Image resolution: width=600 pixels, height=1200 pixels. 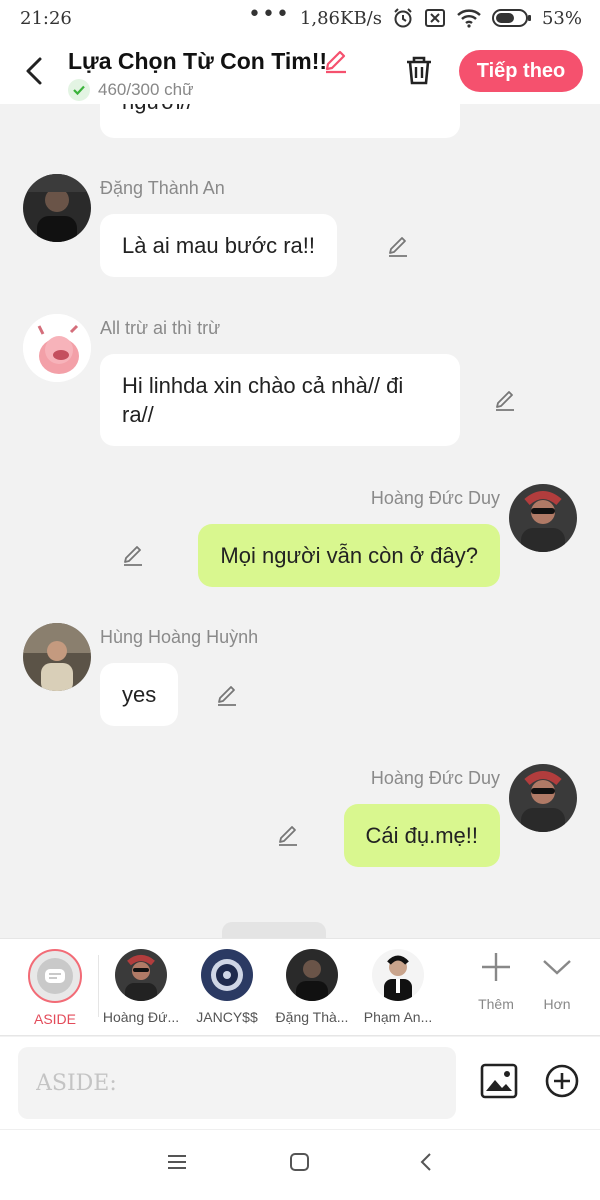 I want to click on system-nav-bar, so click(x=300, y=1164).